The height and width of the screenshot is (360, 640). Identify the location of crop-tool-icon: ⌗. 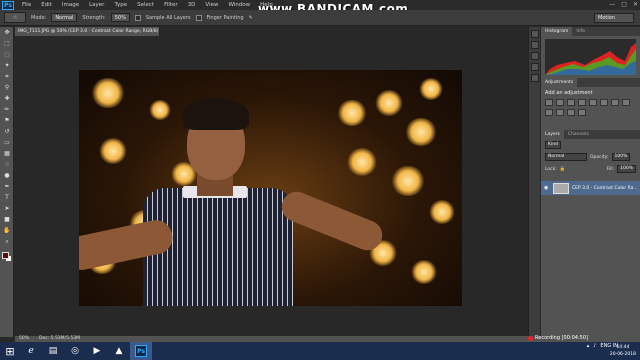
(7, 77).